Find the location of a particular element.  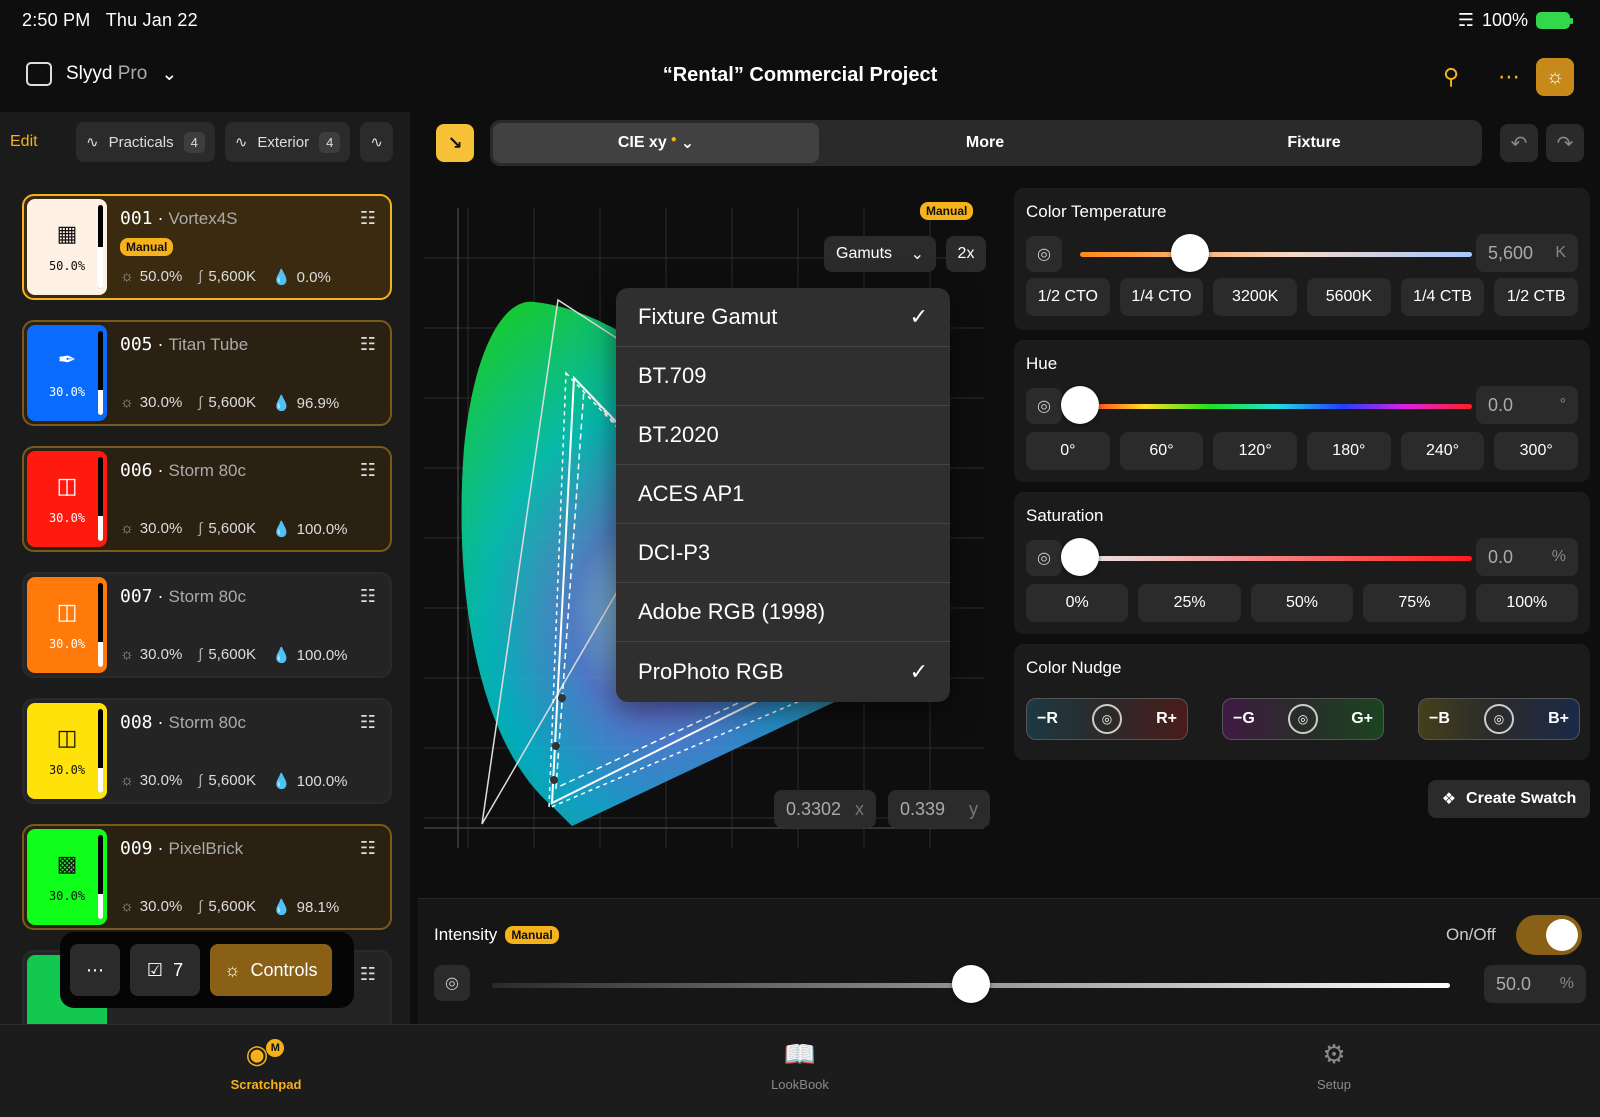

hue-target-button: ◎ is located at coordinates (1044, 406).